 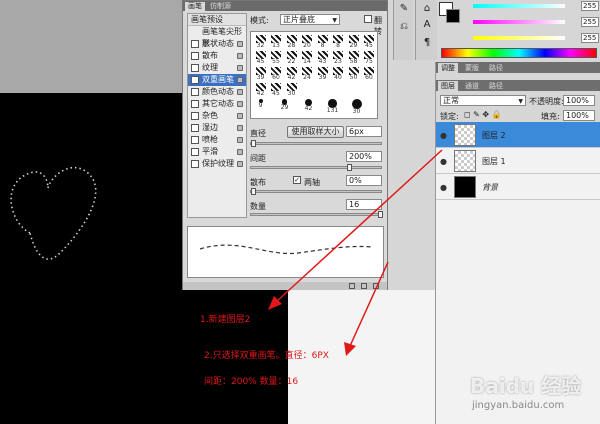 What do you see at coordinates (266, 356) in the screenshot?
I see `annotation-step-2: 2.只选择双重画笔。直径：6PX` at bounding box center [266, 356].